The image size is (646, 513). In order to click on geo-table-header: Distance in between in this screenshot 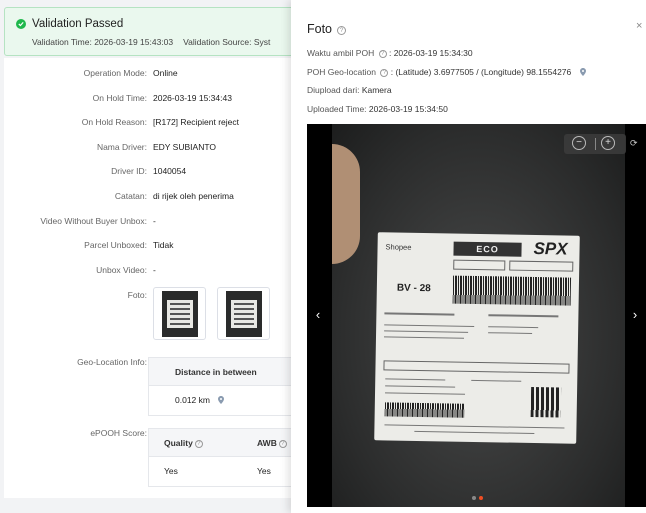, I will do `click(223, 372)`.